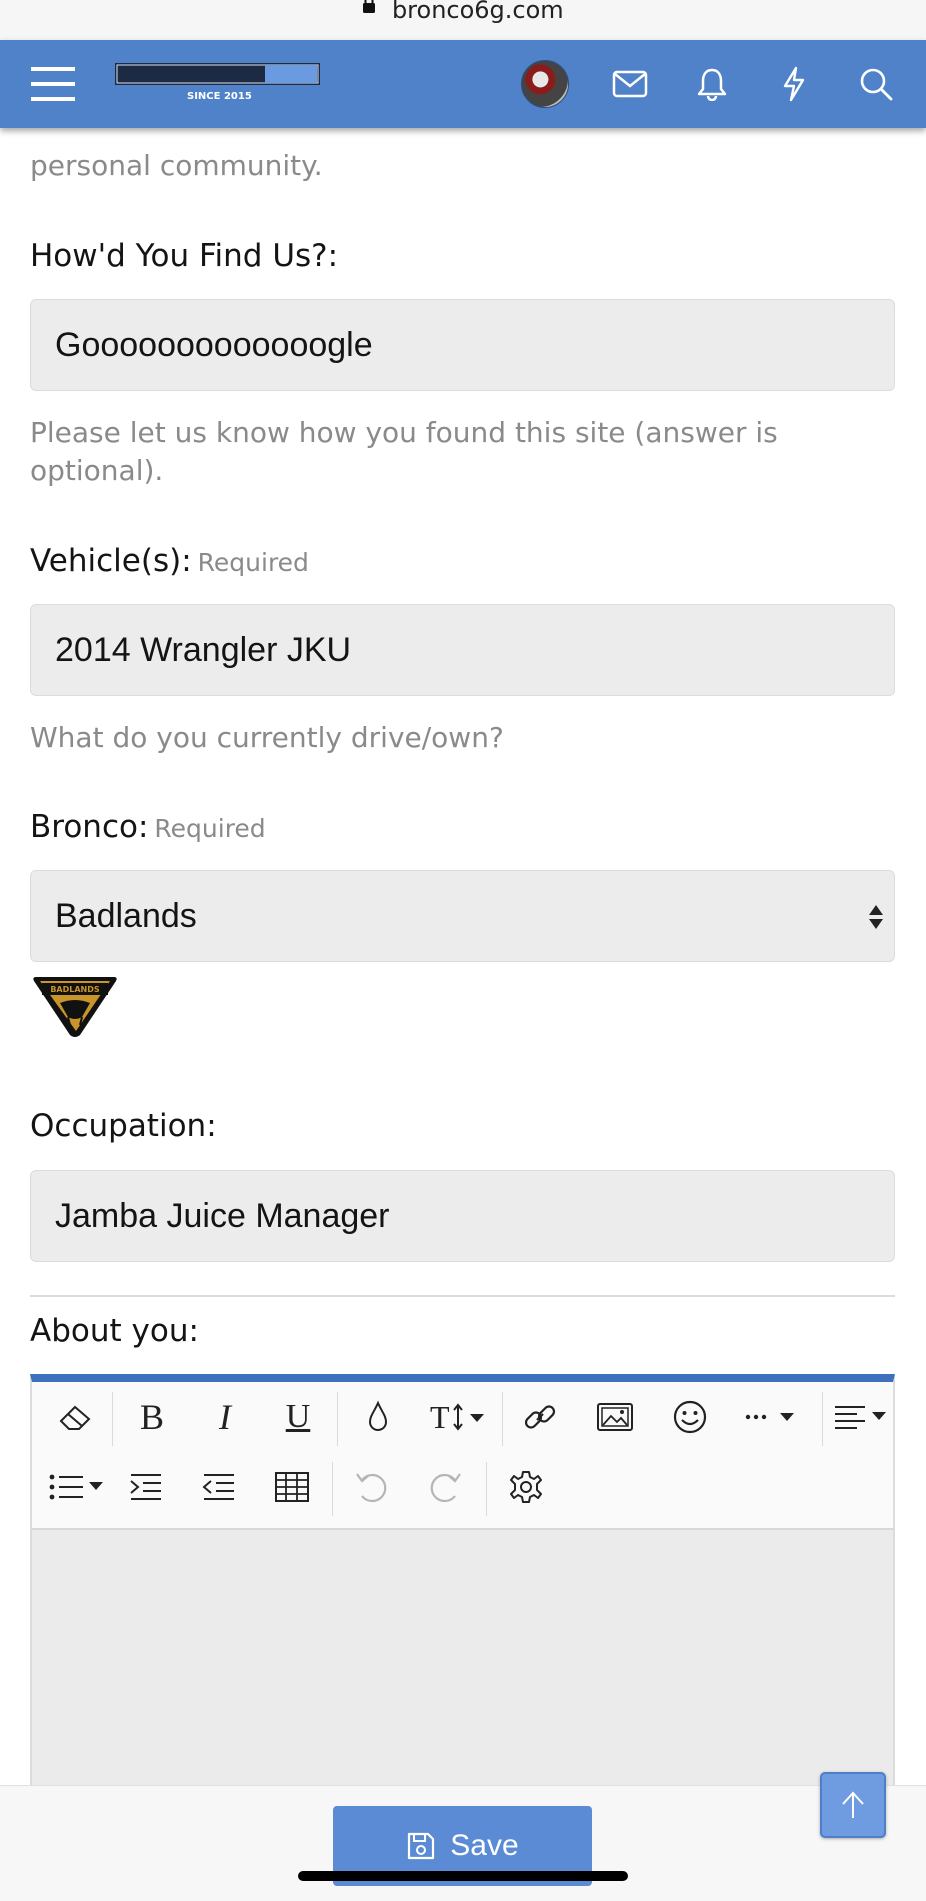  I want to click on bold-icon: B, so click(151, 1417).